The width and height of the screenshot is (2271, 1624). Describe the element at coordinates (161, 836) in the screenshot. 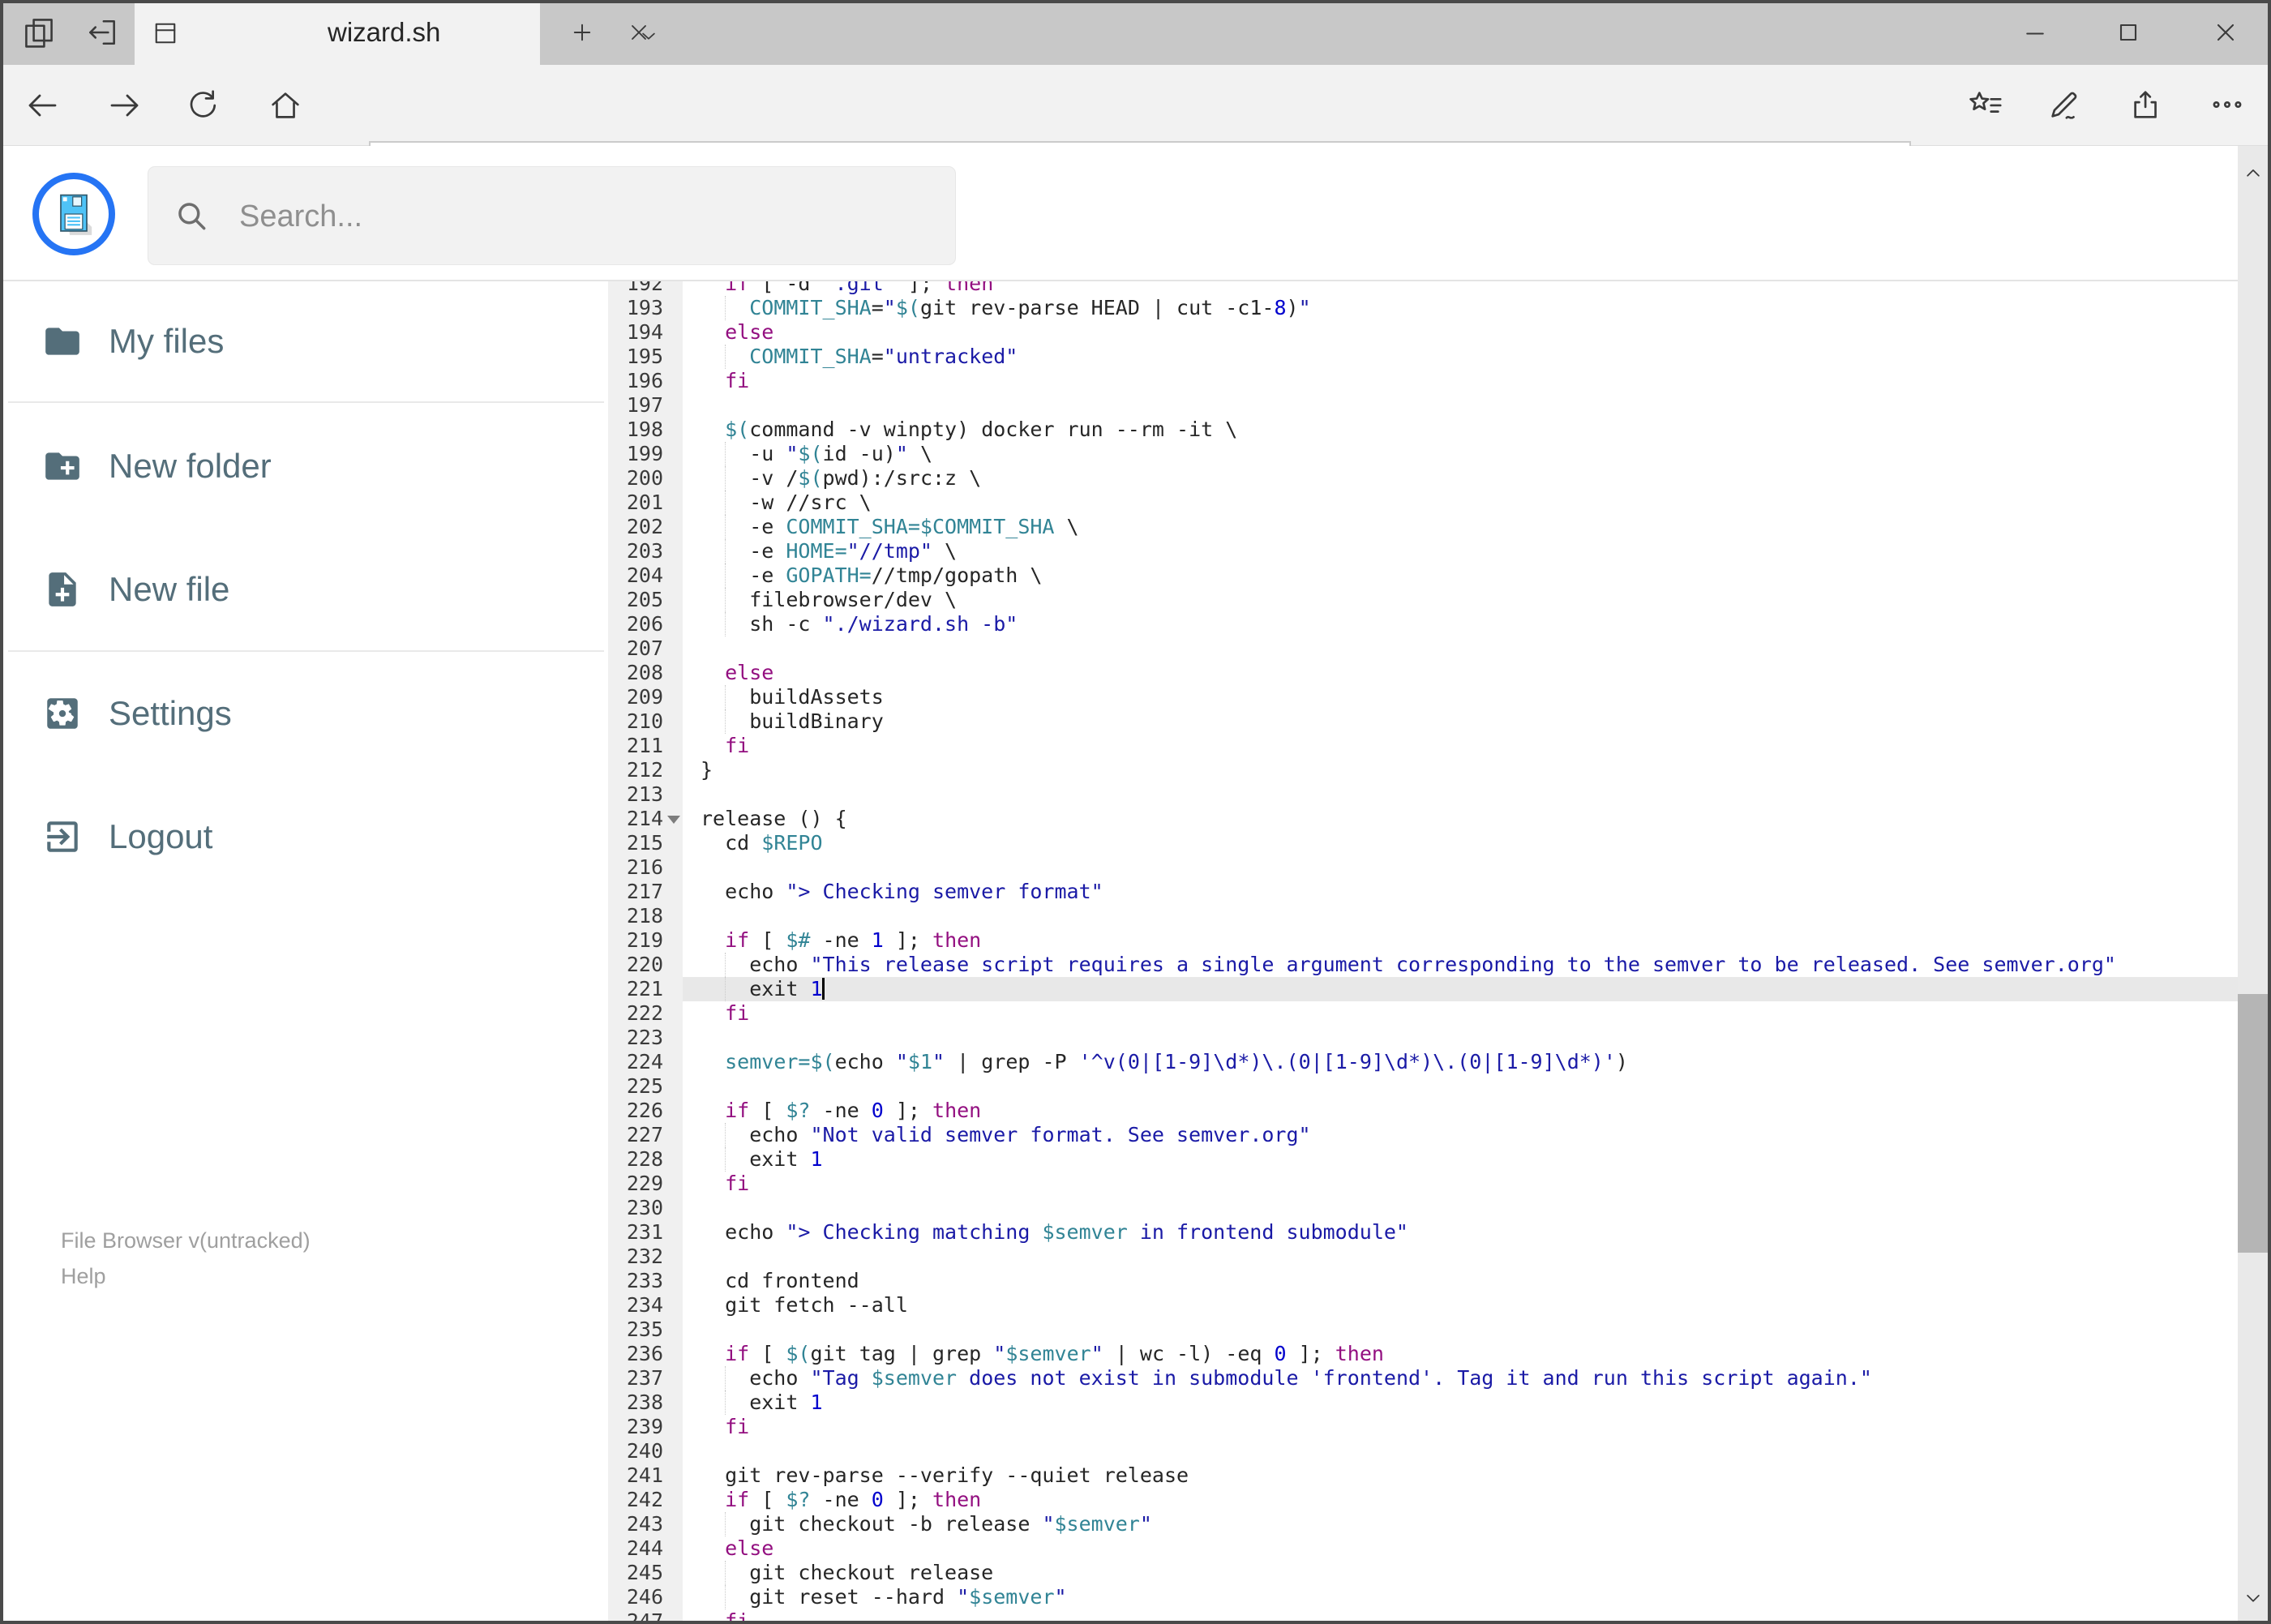

I see `sidebar-item-label: Logout` at that location.